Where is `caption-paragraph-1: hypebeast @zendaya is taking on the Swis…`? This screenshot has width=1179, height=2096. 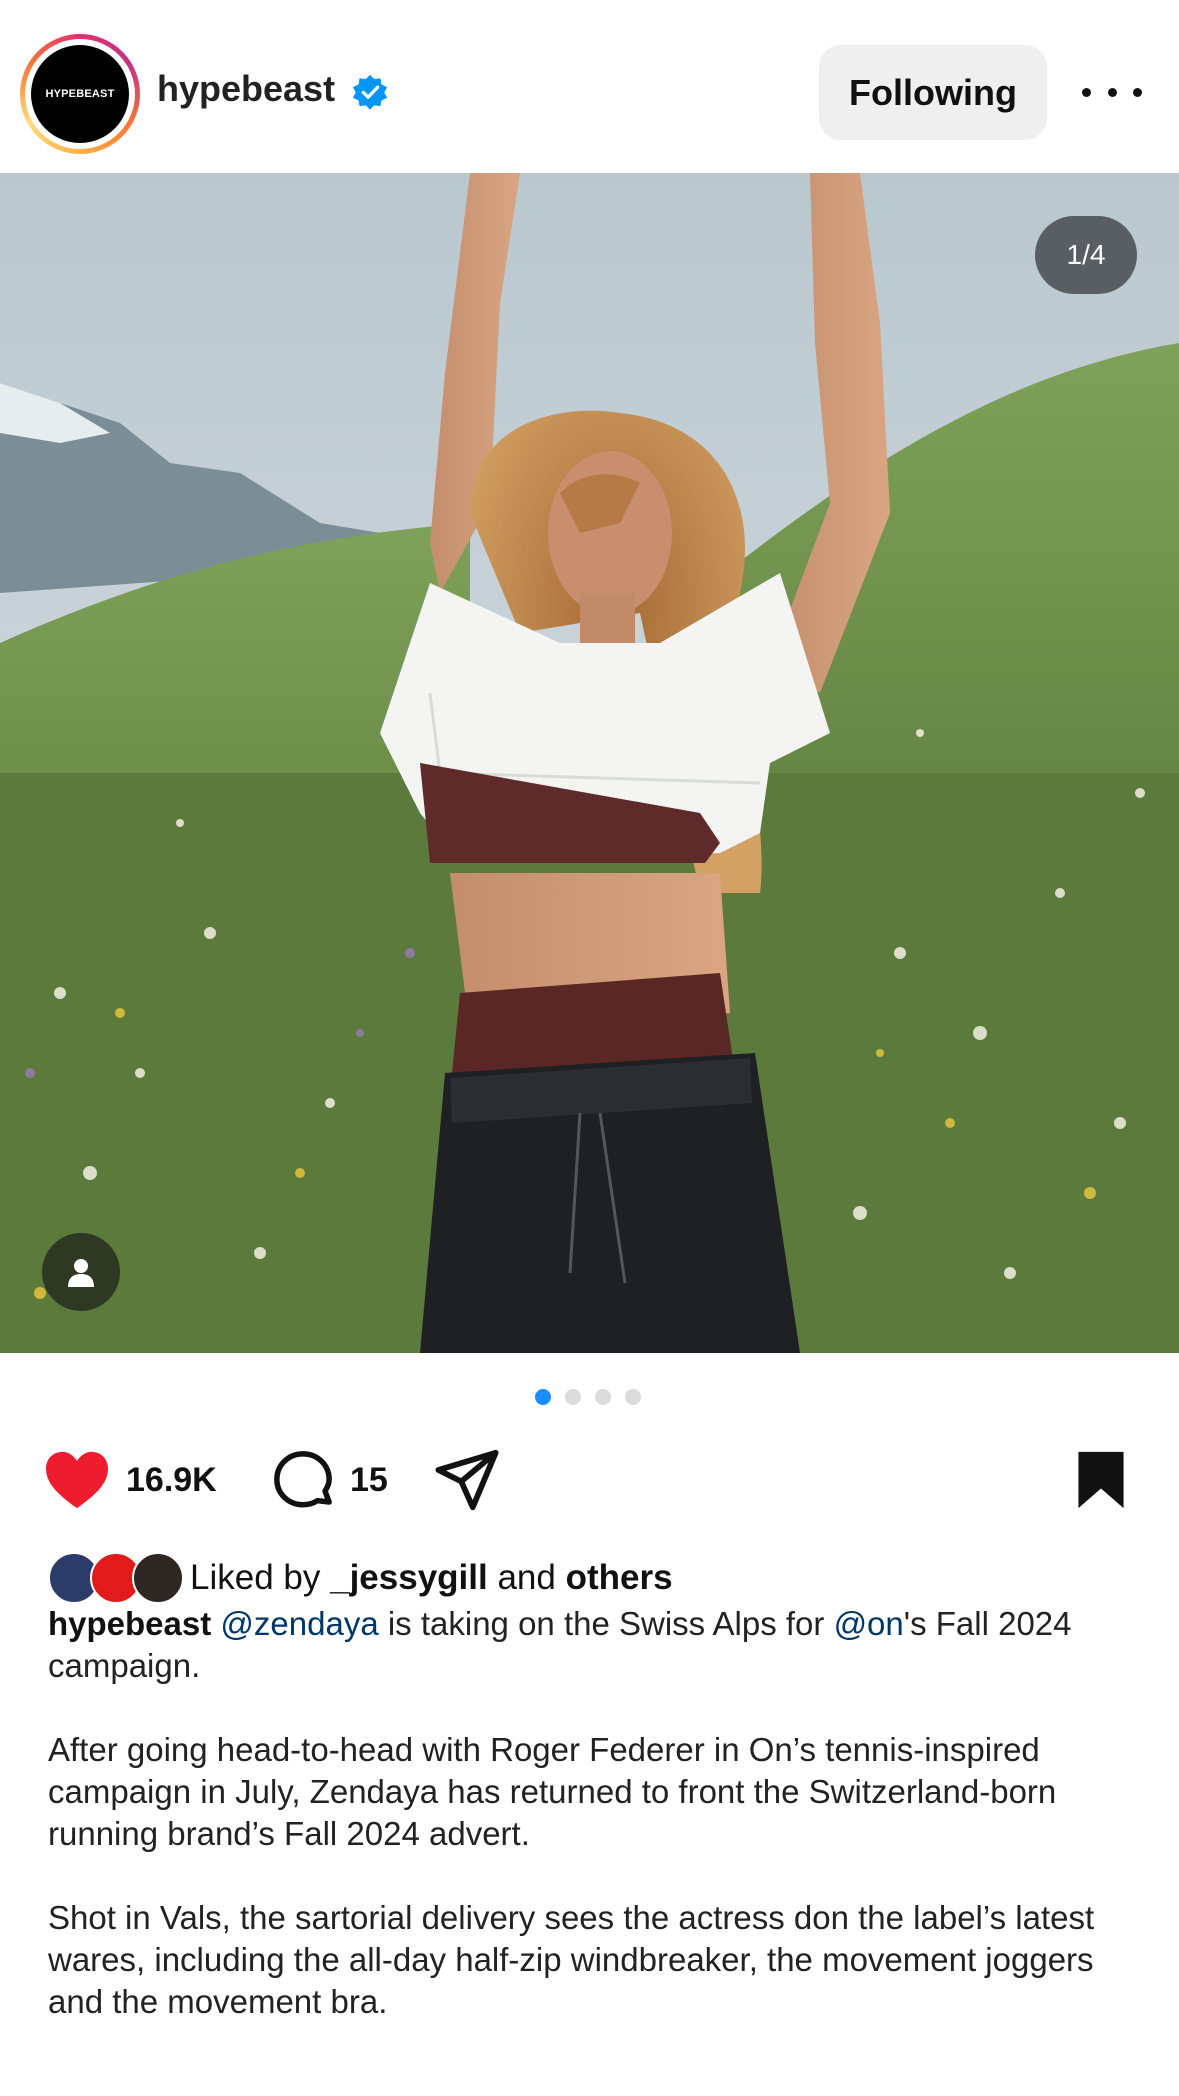 caption-paragraph-1: hypebeast @zendaya is taking on the Swis… is located at coordinates (593, 1645).